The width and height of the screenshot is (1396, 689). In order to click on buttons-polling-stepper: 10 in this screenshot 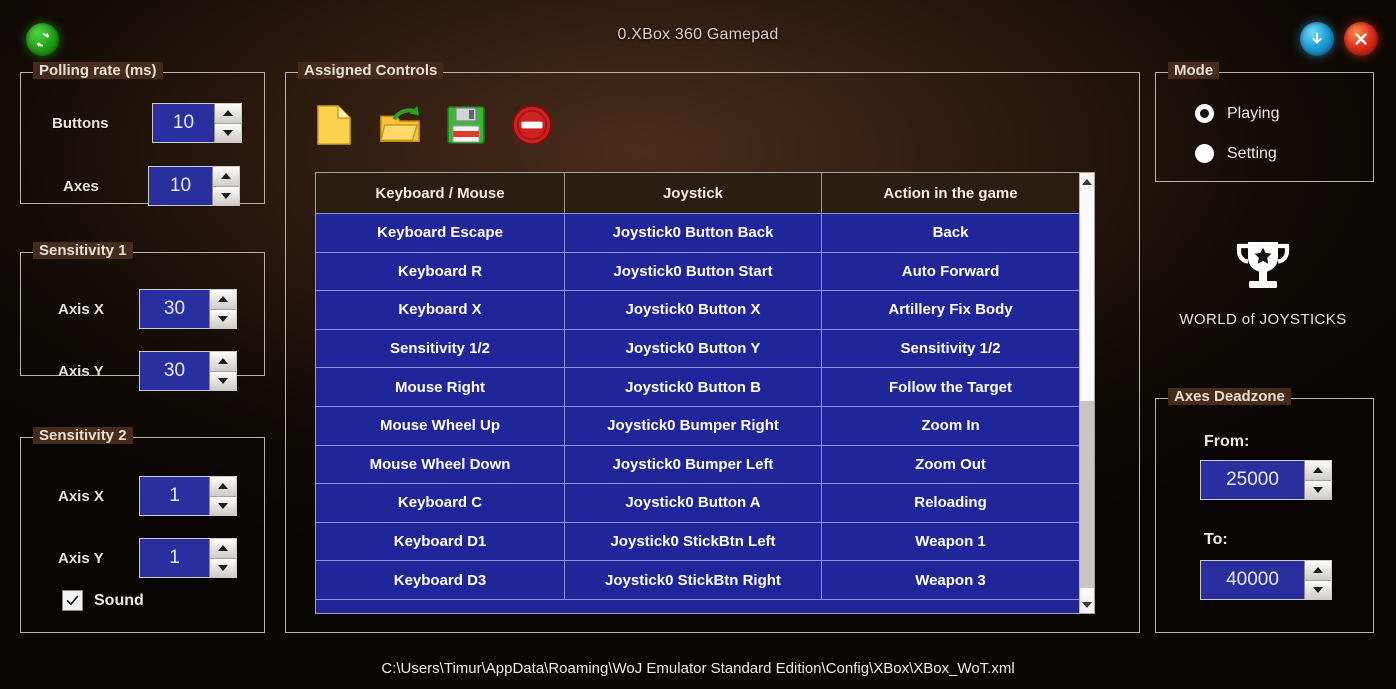, I will do `click(197, 123)`.